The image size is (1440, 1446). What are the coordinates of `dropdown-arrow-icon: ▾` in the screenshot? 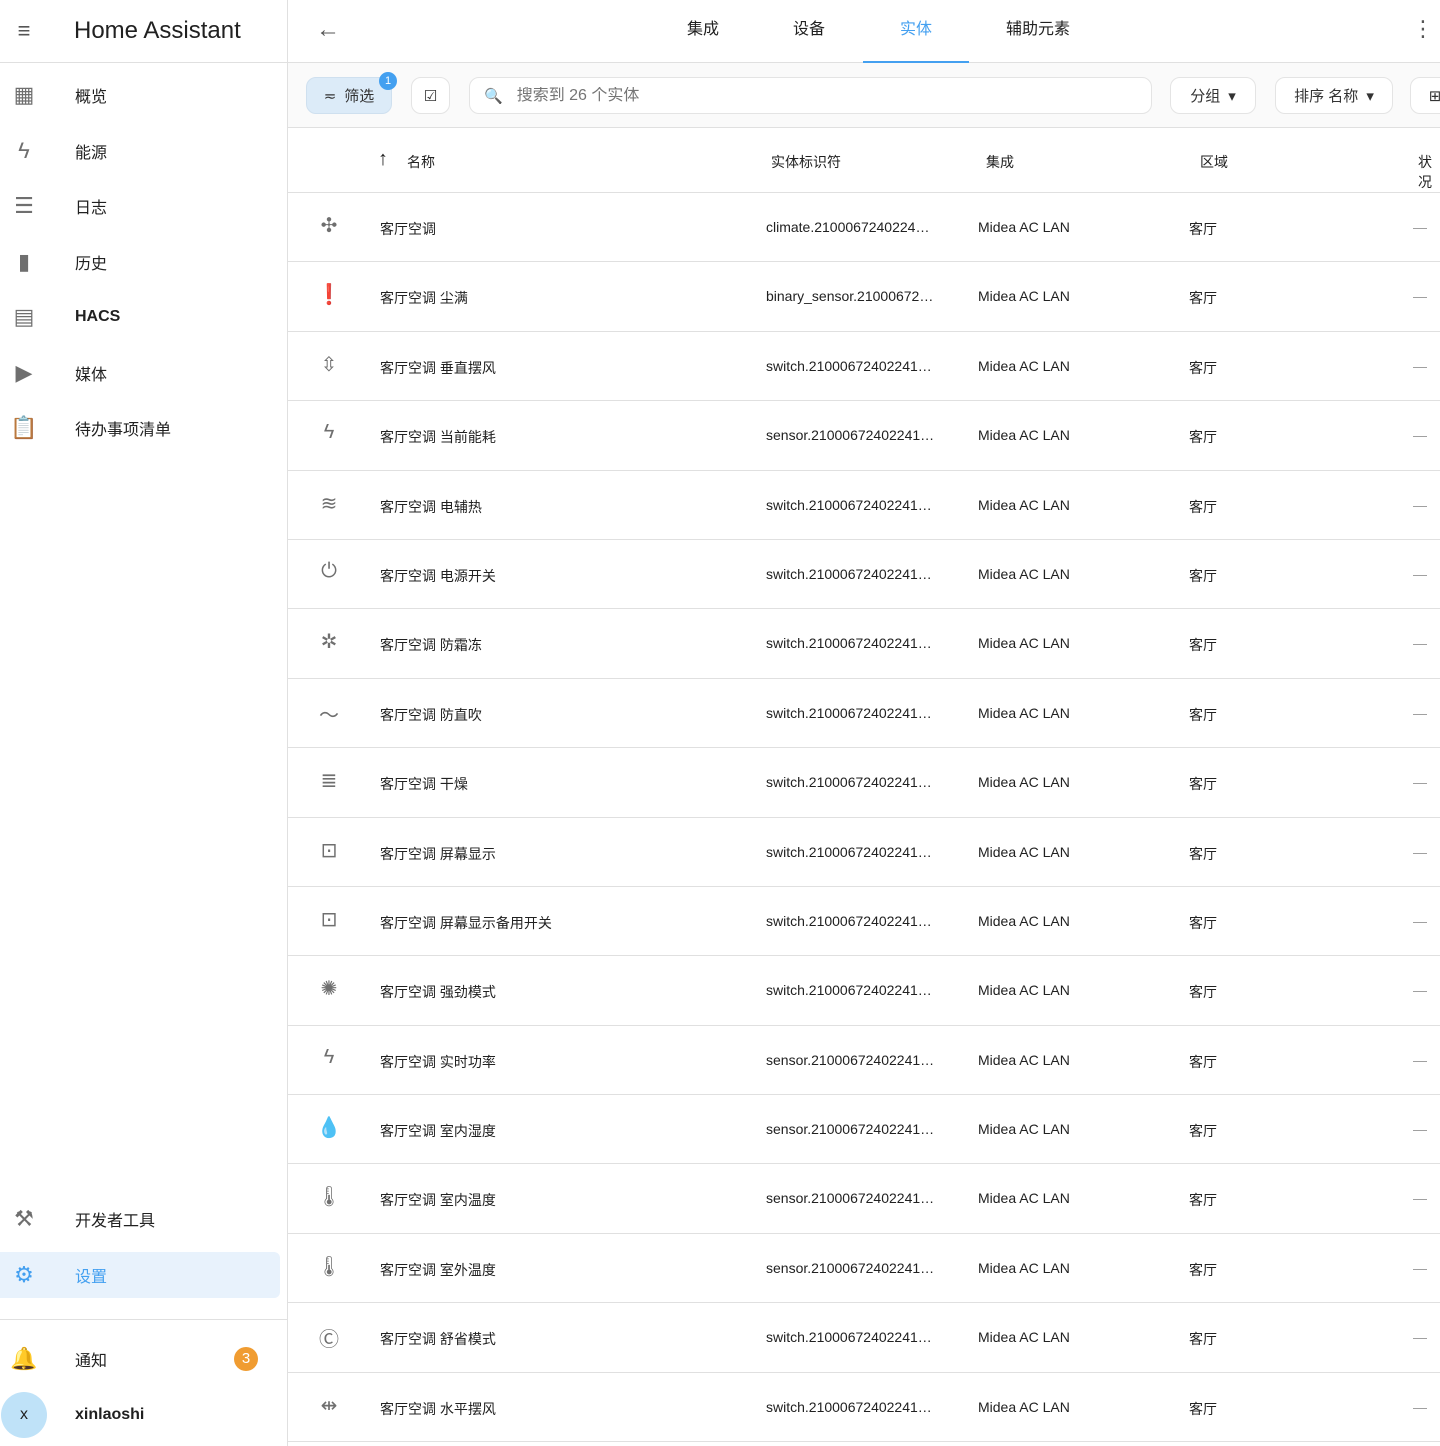 It's located at (1232, 96).